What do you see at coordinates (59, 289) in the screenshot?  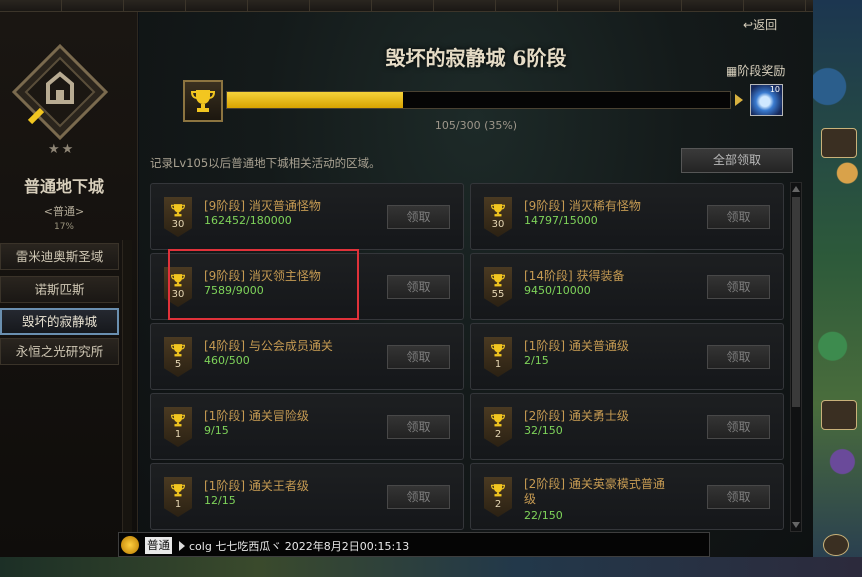 I see `area-item: 诺斯匹斯` at bounding box center [59, 289].